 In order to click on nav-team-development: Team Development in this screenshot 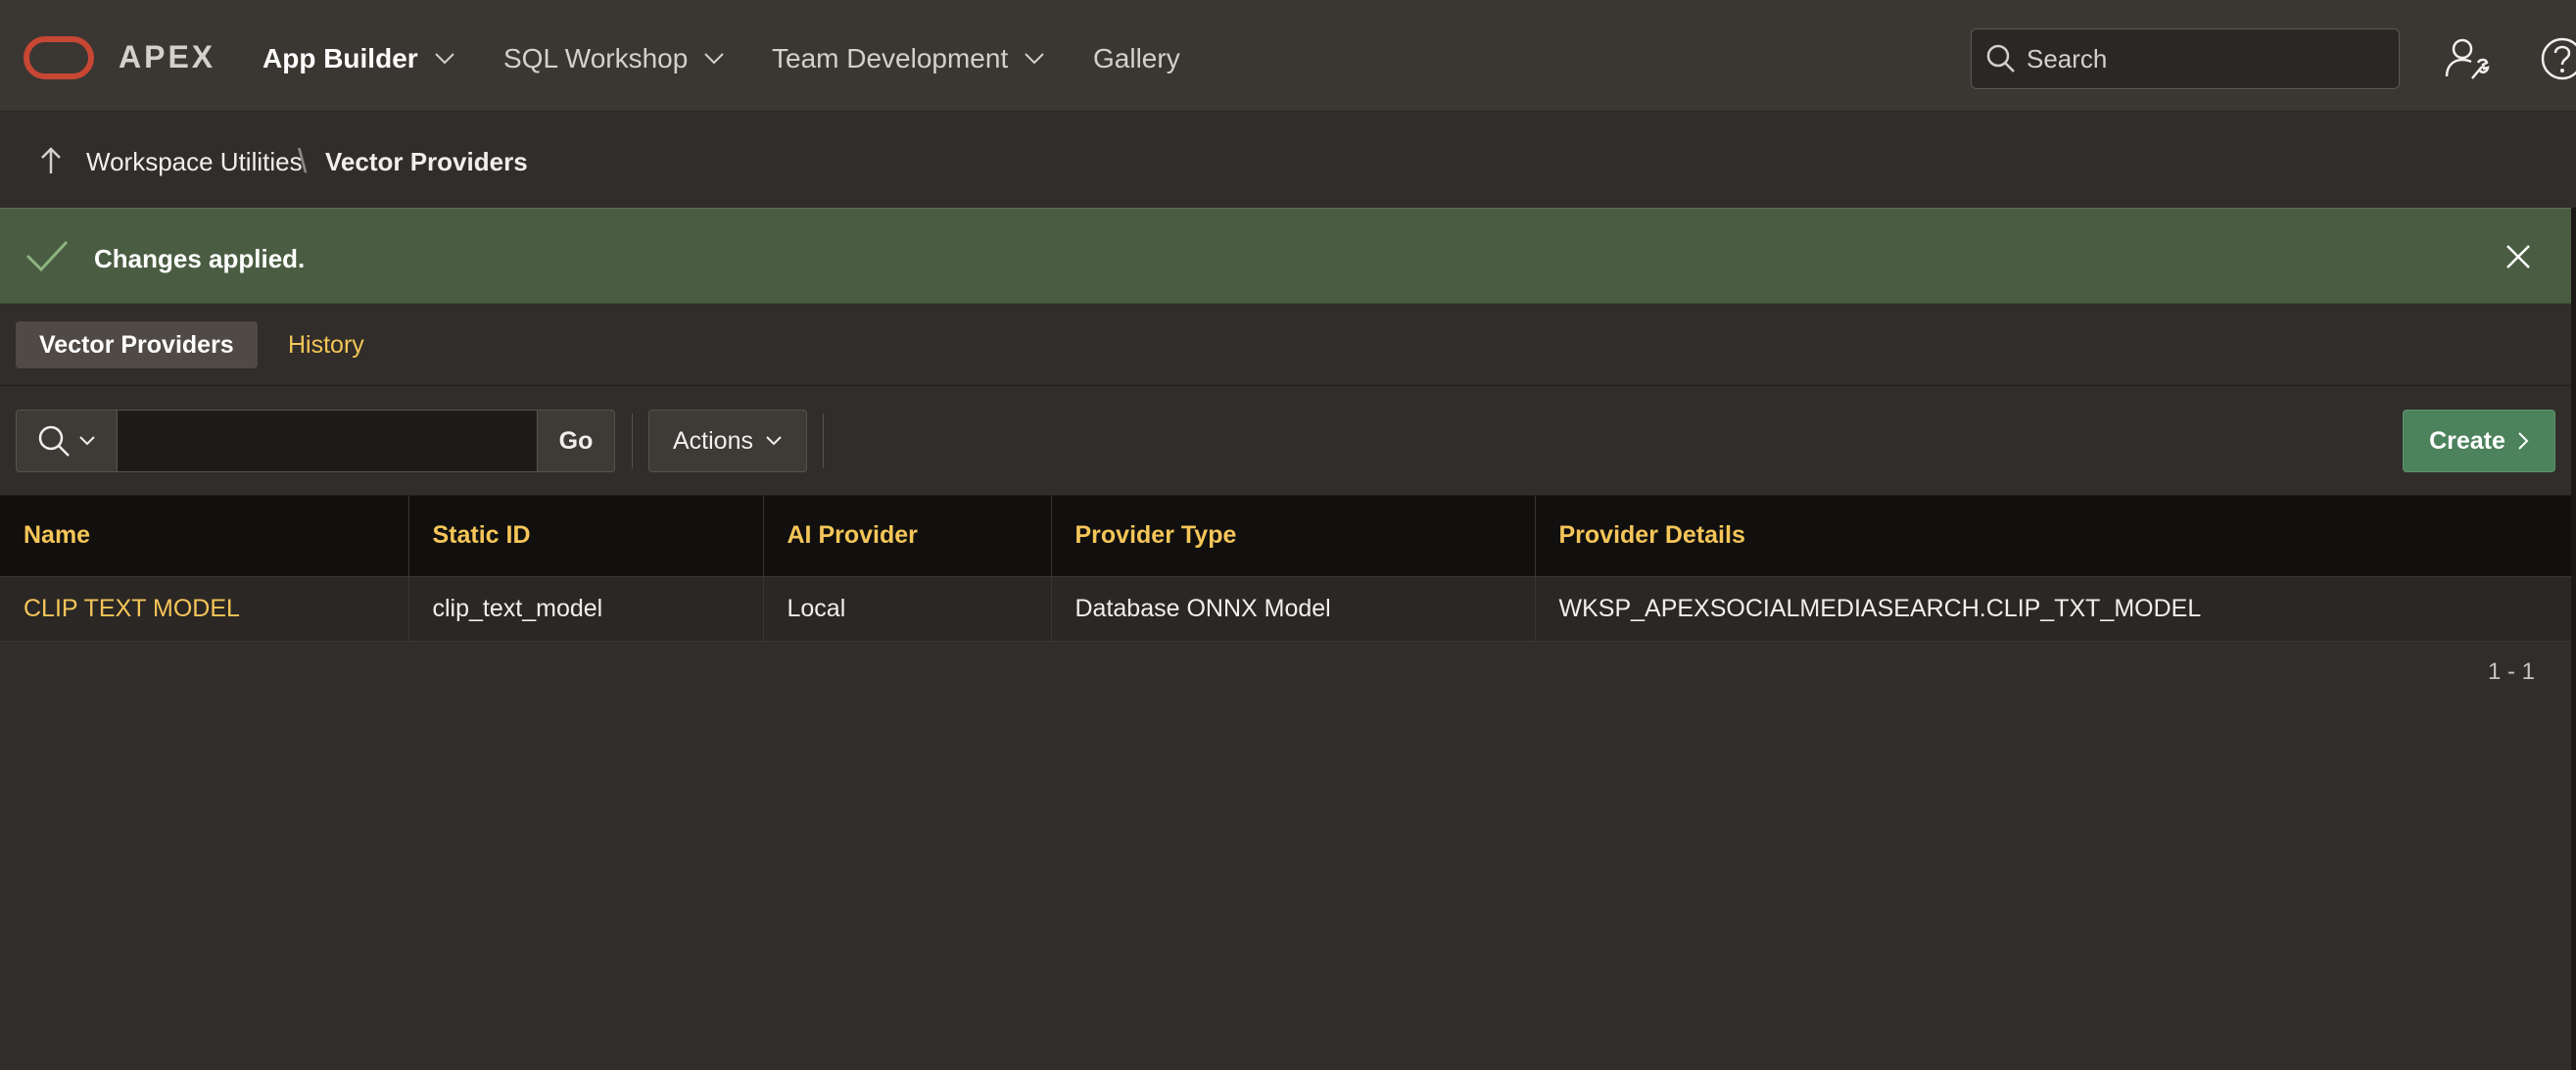, I will do `click(909, 58)`.